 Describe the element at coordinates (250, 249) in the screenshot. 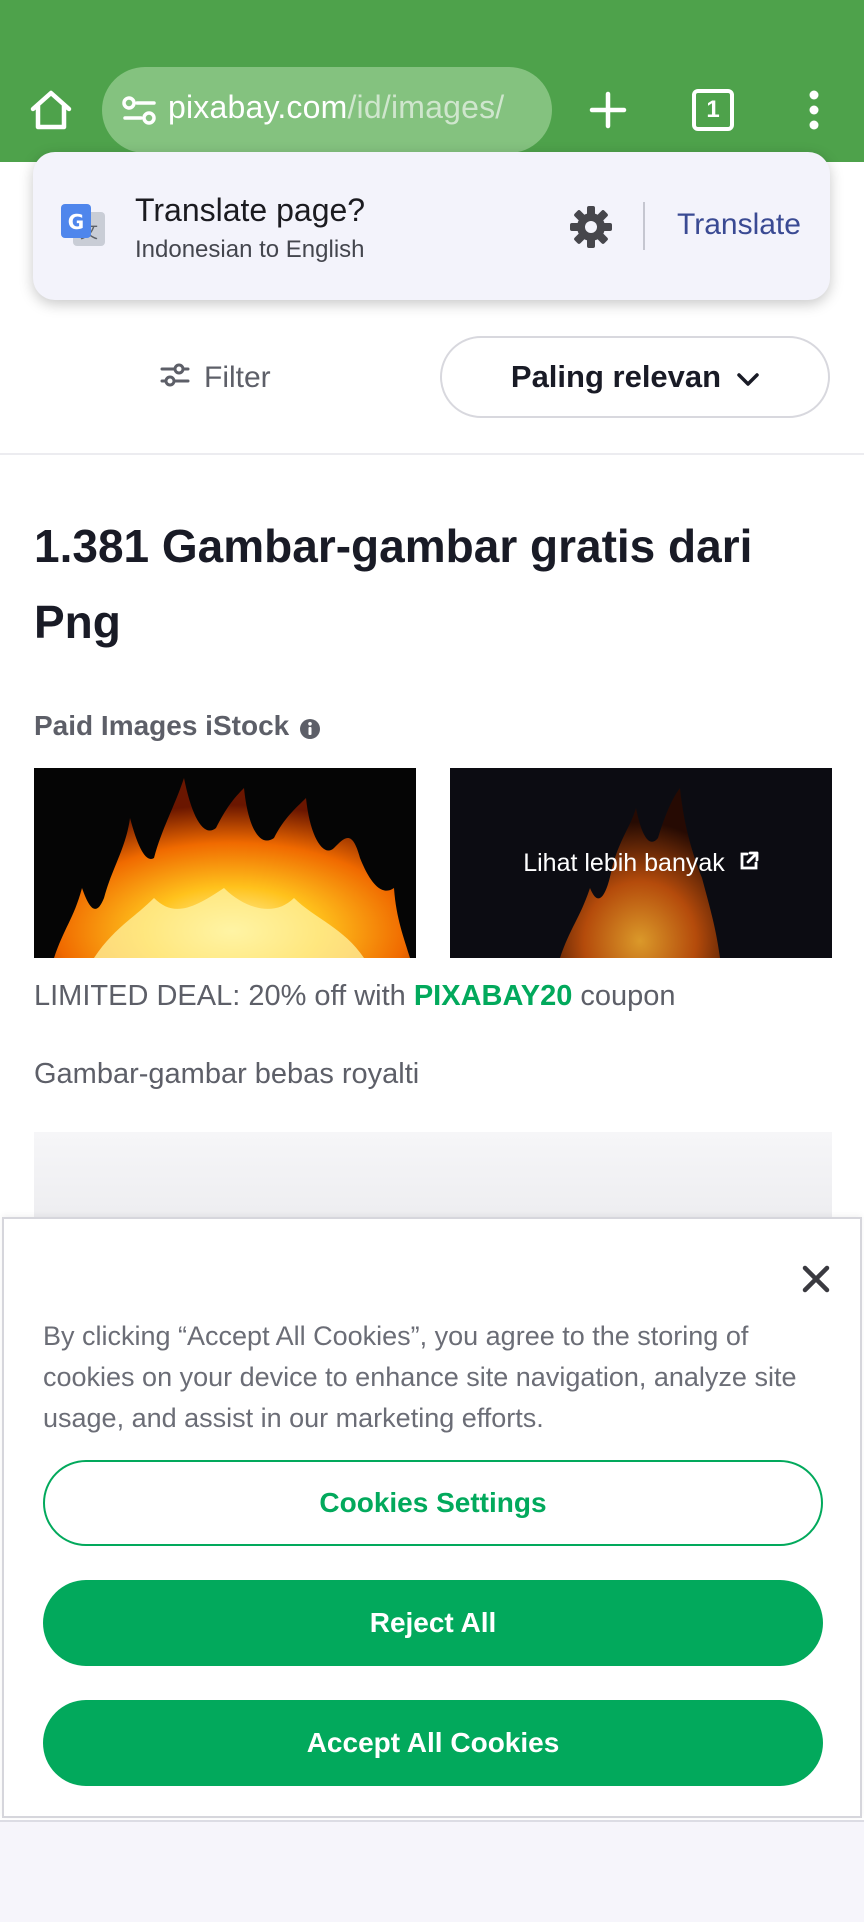

I see `translate-language-pair: Indonesian to English` at that location.